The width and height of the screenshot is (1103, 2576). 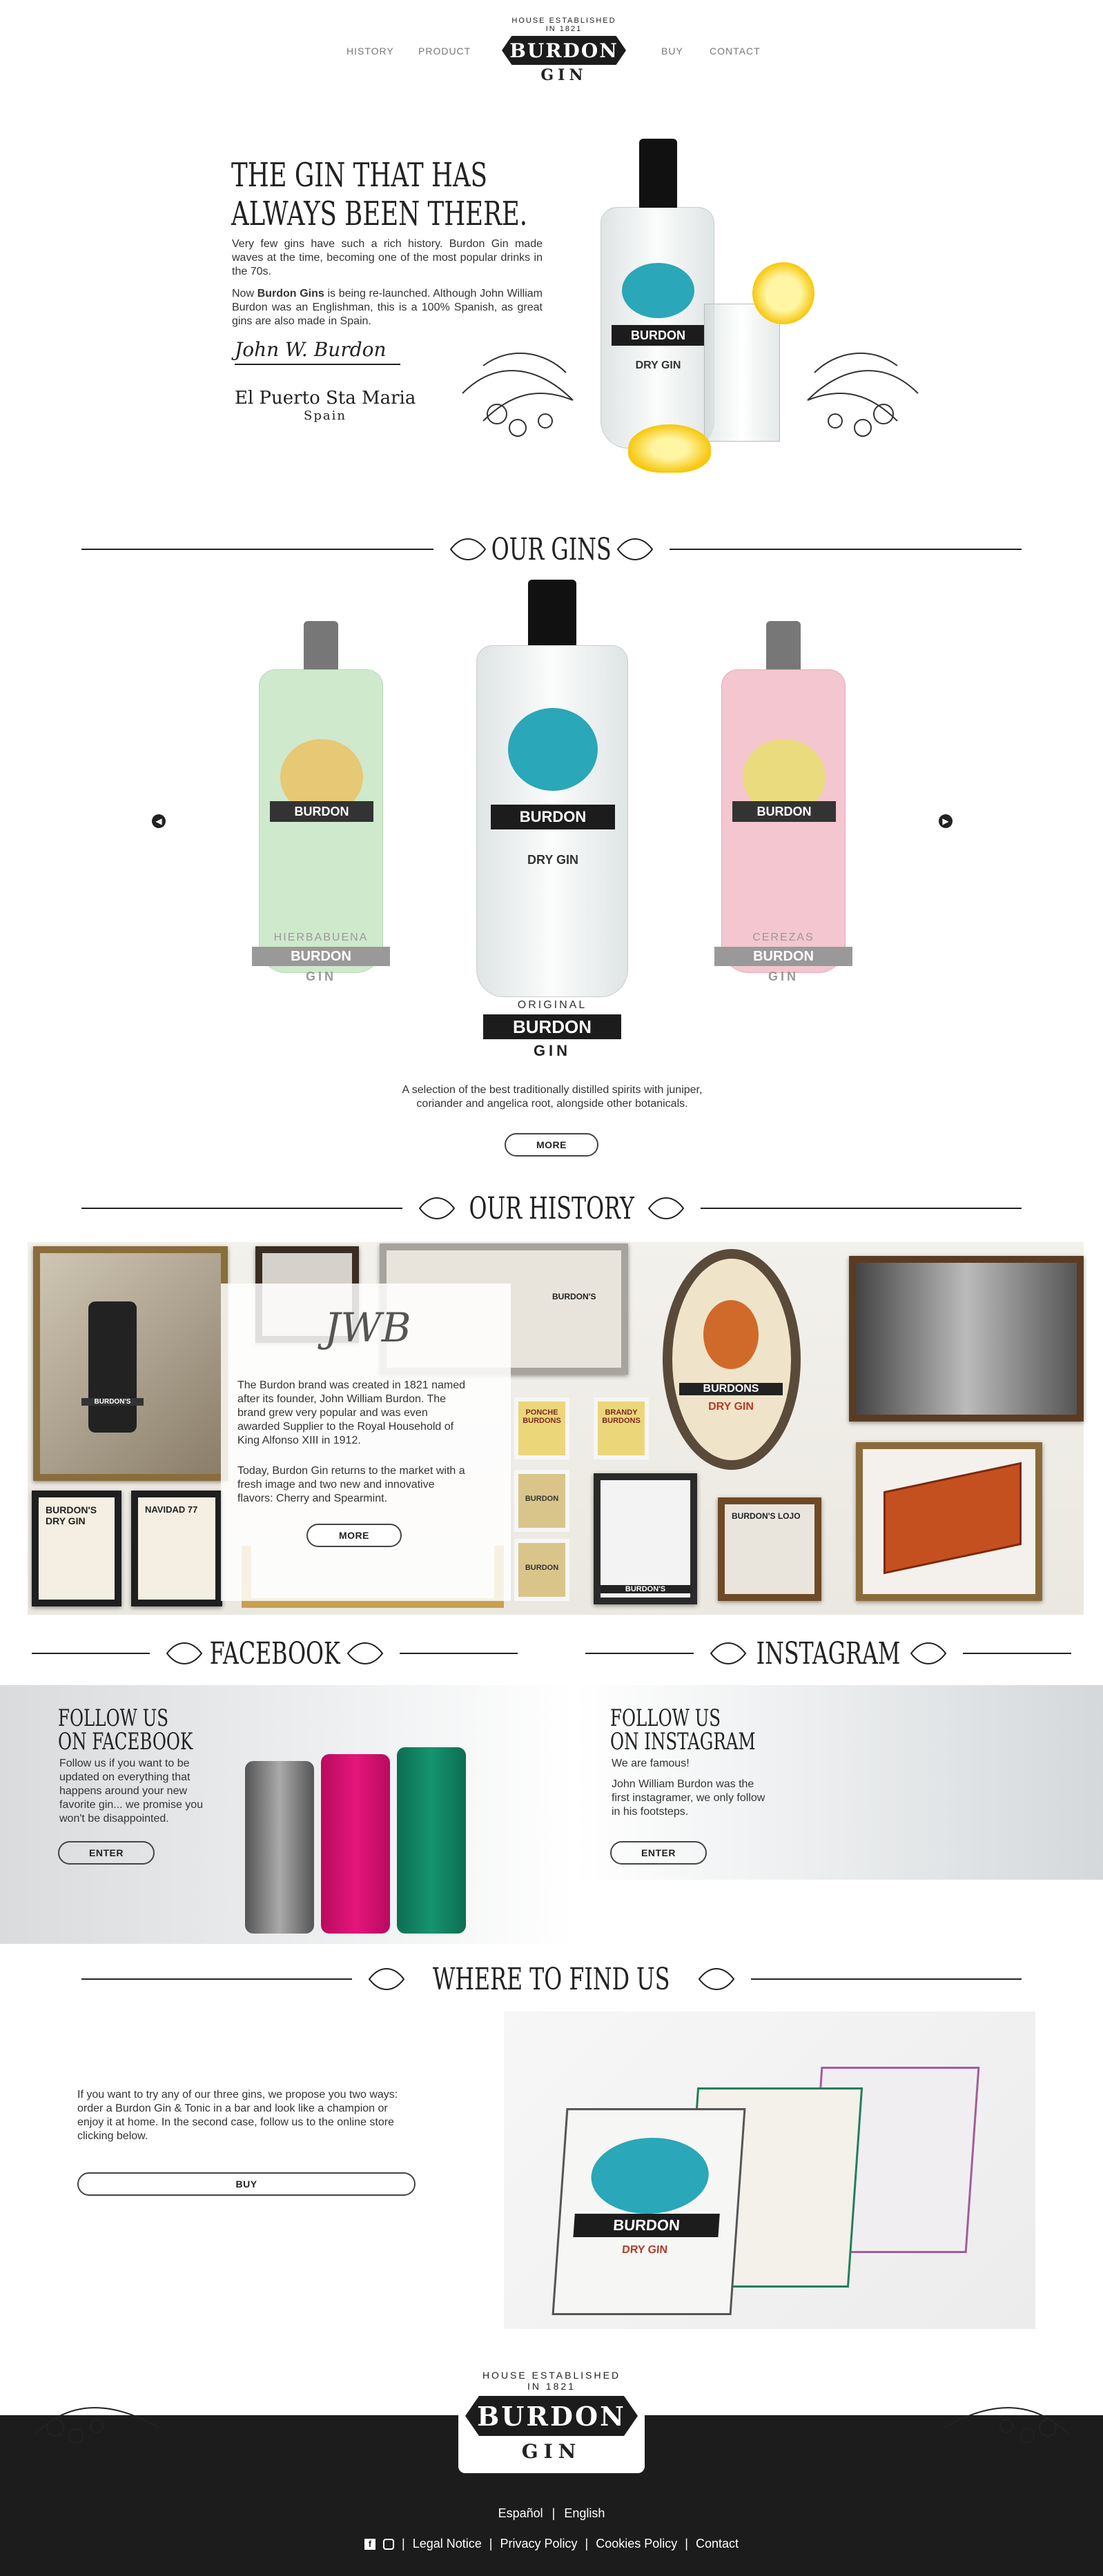 I want to click on bottle-label-cerezas: CEREZAS, so click(x=783, y=937).